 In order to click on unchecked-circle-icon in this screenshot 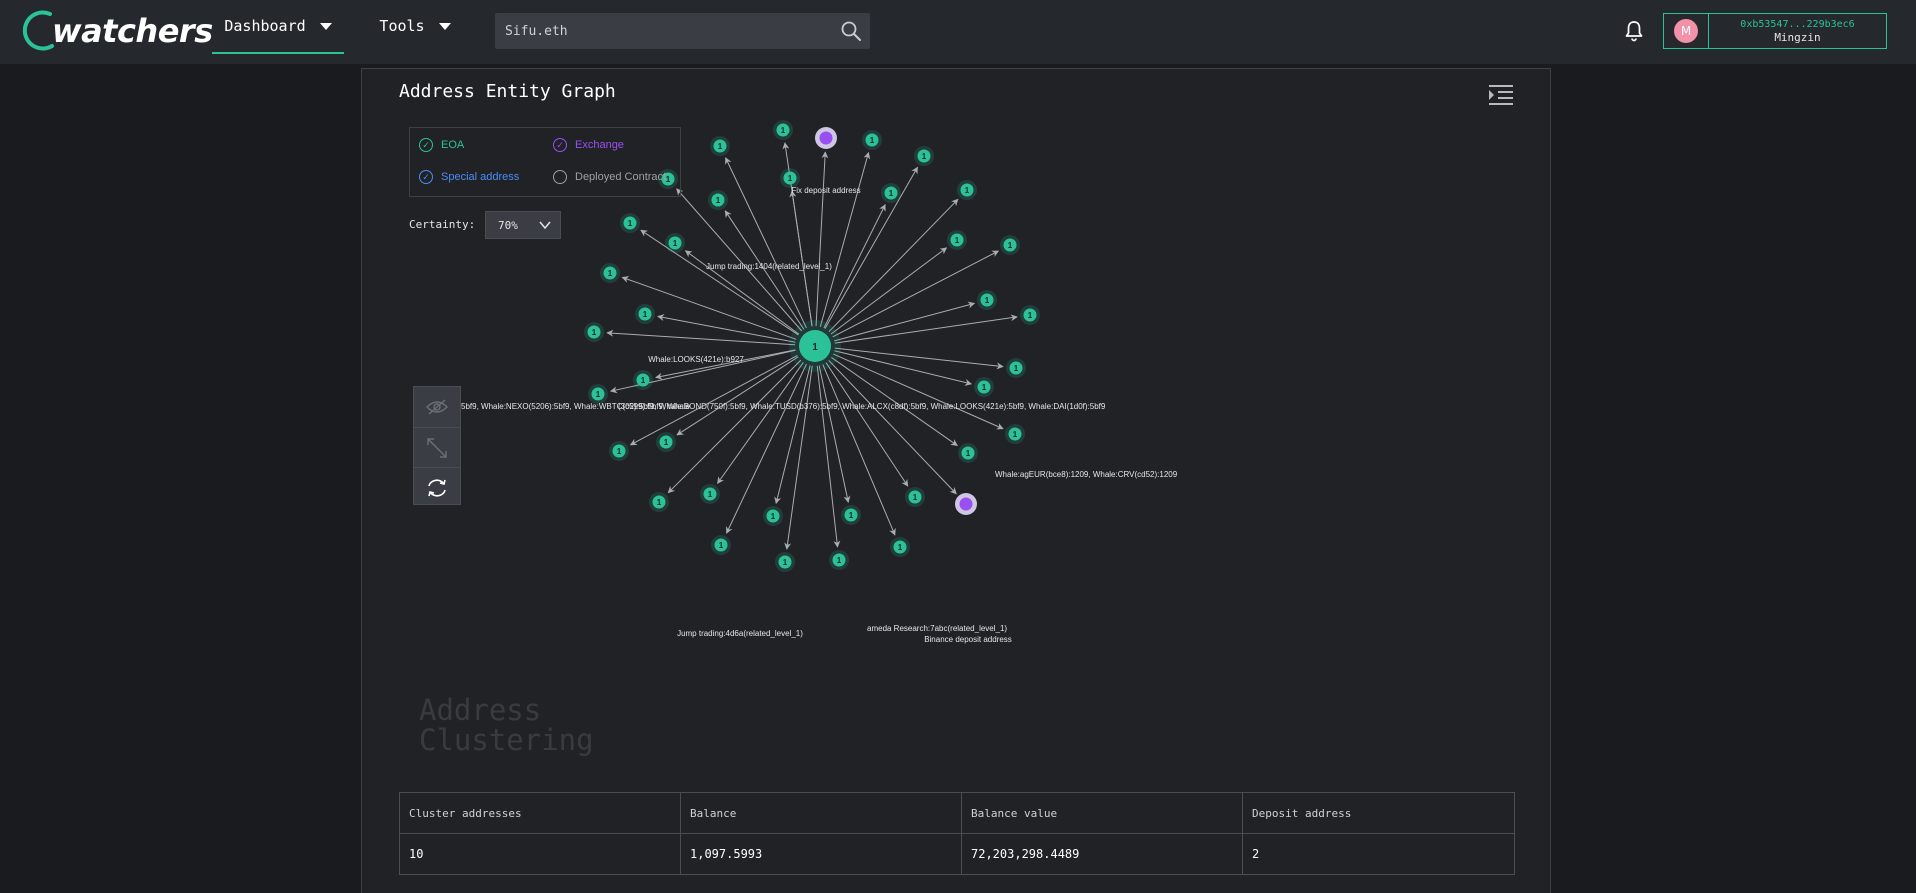, I will do `click(560, 177)`.